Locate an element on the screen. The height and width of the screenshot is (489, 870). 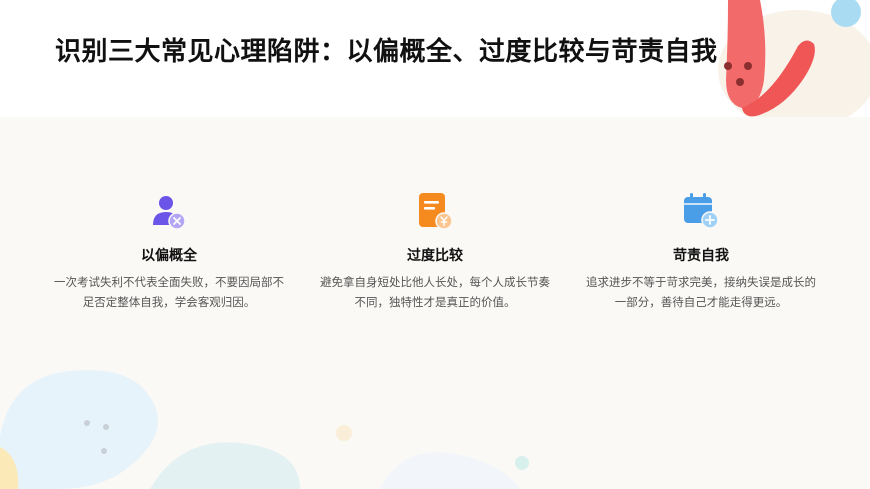
card-title: 过度比较 is located at coordinates (435, 255).